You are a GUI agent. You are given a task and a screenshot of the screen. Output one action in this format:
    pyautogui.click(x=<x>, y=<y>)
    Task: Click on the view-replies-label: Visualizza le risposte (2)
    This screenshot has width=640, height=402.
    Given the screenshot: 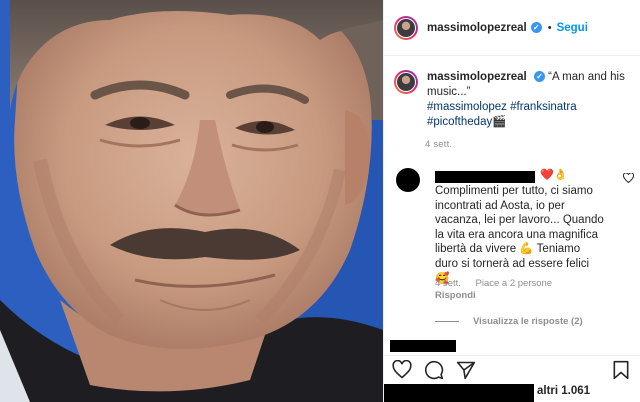 What is the action you would take?
    pyautogui.click(x=528, y=321)
    